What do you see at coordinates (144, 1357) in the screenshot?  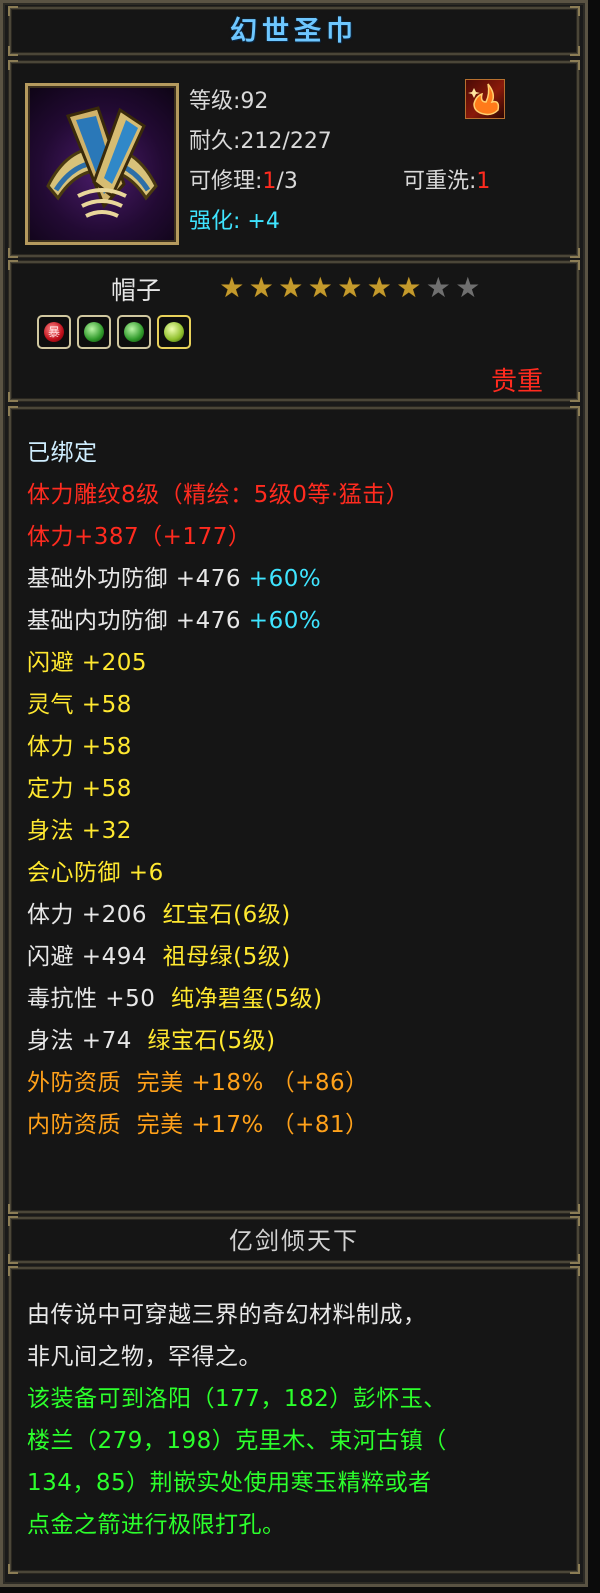 I see `lore-line-2: 非凡间之物，罕得之。` at bounding box center [144, 1357].